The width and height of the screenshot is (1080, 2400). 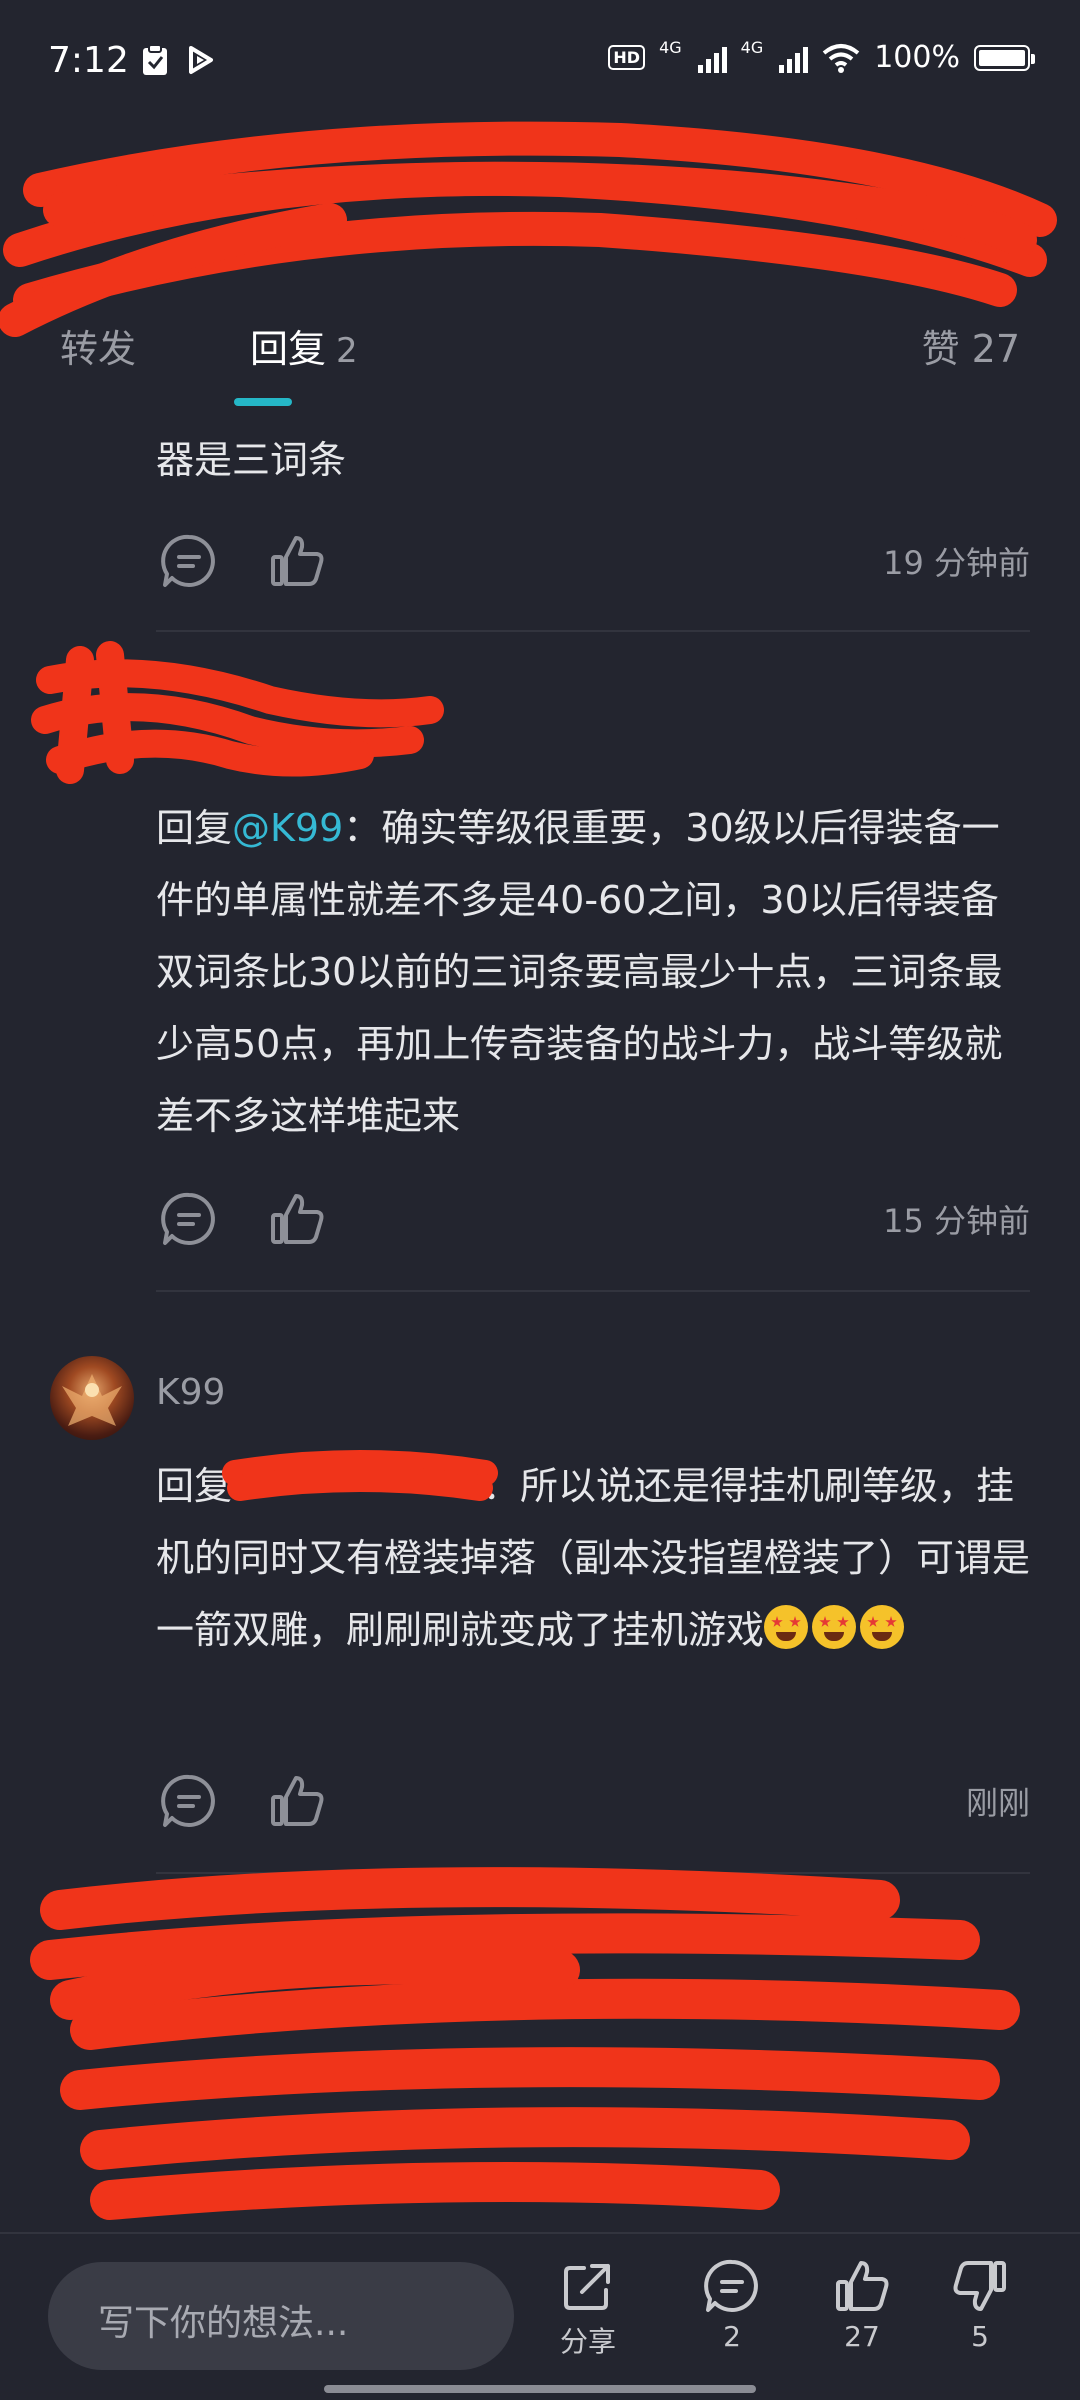 I want to click on comment-time: 刚刚, so click(x=997, y=1803).